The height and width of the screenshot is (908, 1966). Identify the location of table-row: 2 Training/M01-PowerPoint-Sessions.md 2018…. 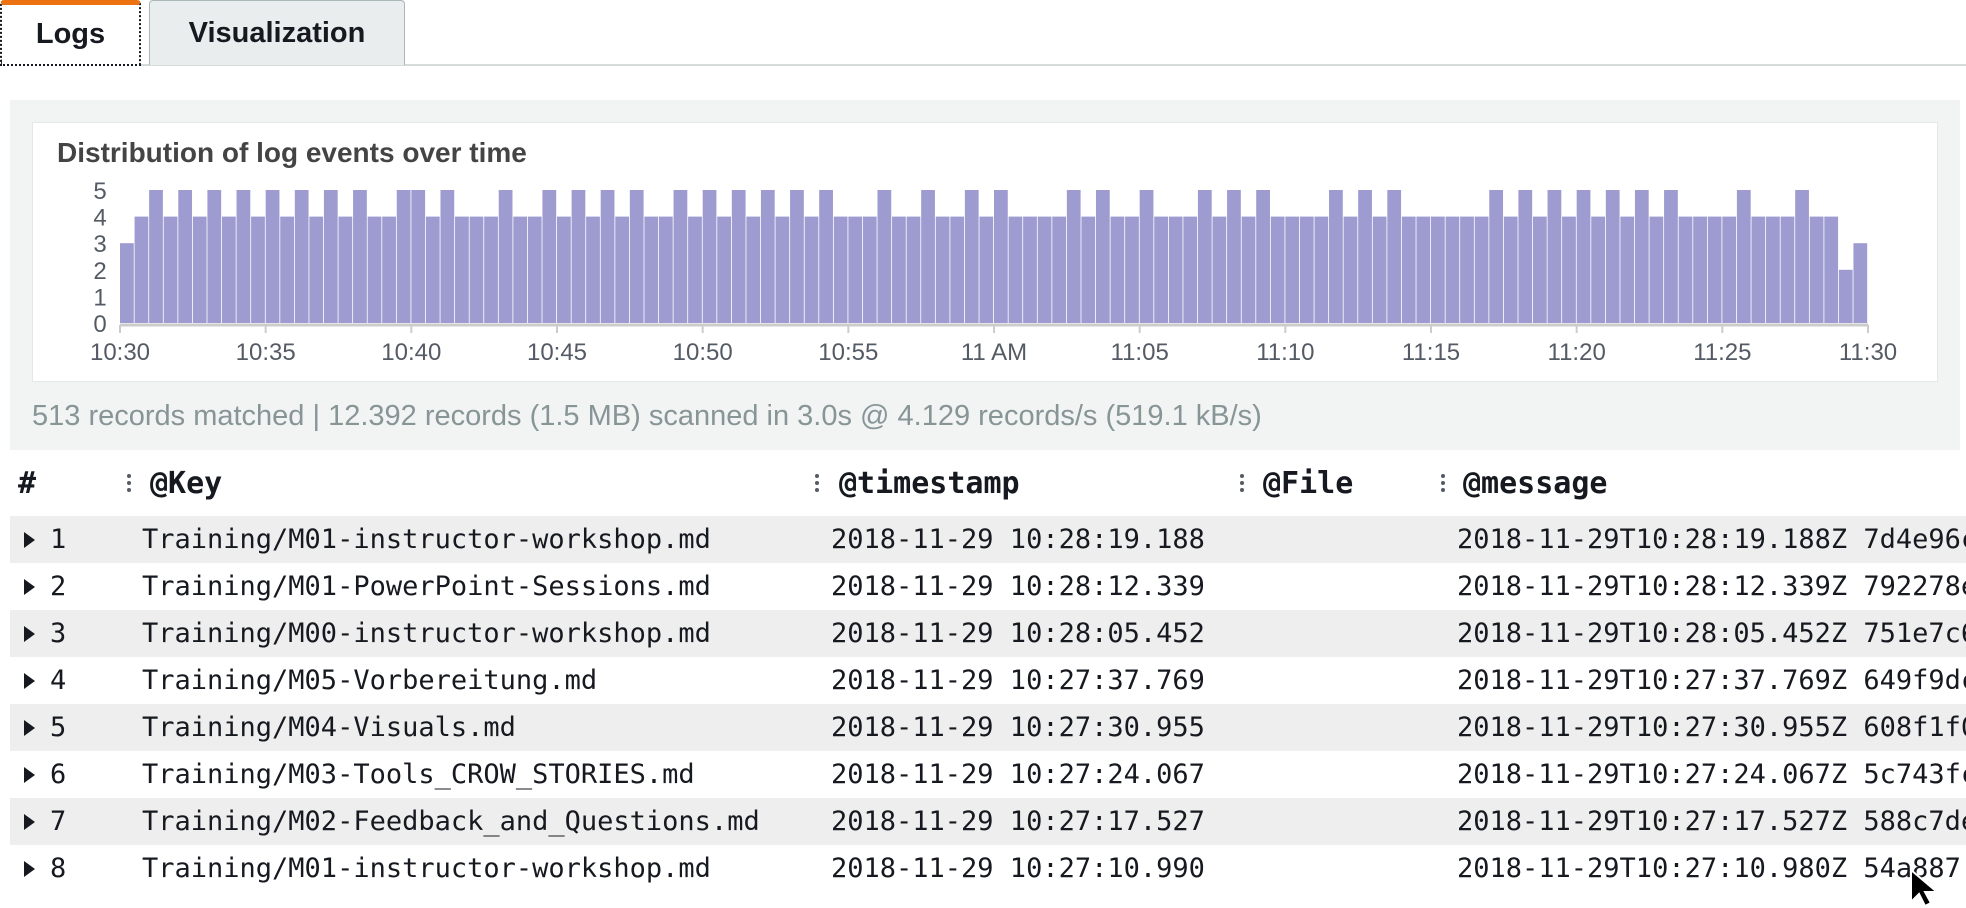
(988, 586).